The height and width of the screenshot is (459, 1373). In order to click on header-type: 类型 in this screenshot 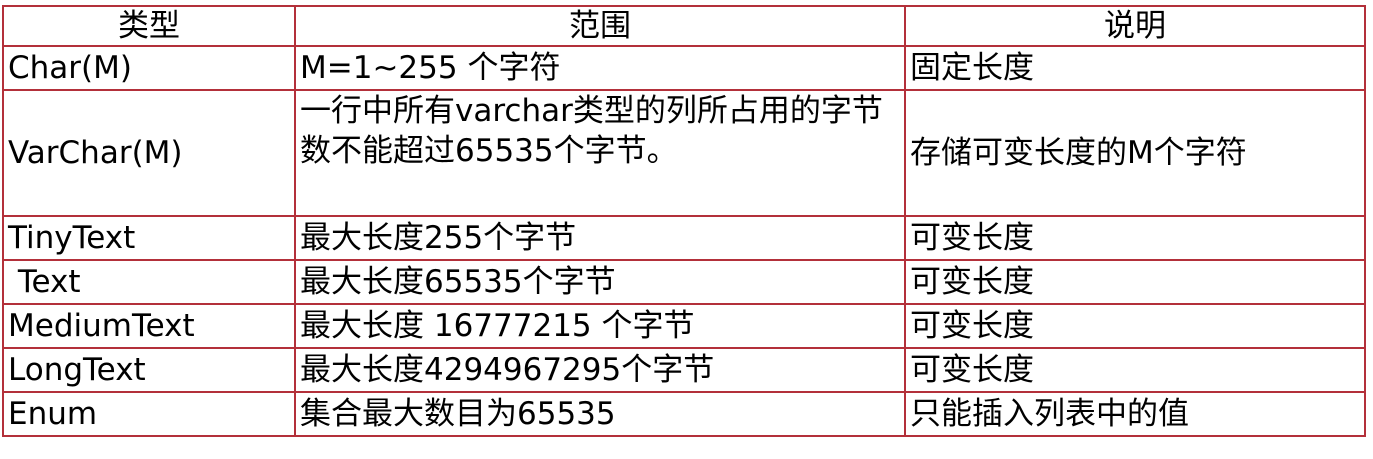, I will do `click(149, 26)`.